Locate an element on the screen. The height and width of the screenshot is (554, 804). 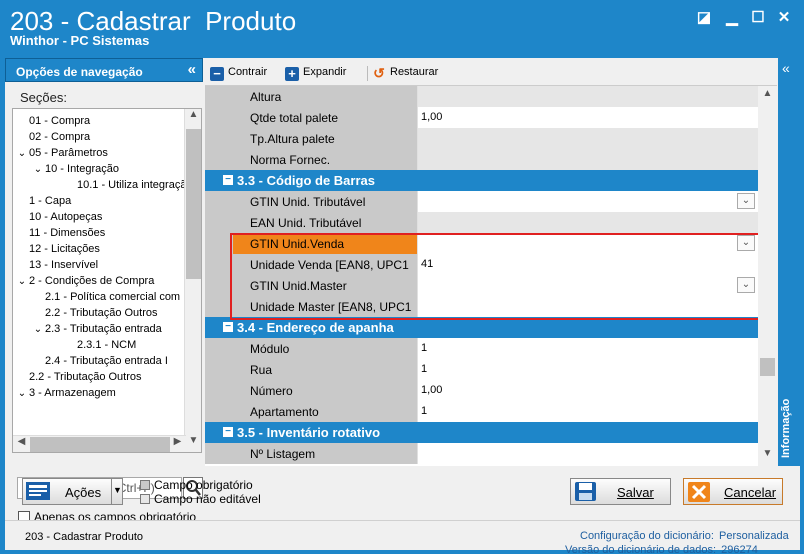
scroll-left-icon: ◀ is located at coordinates (21, 444).